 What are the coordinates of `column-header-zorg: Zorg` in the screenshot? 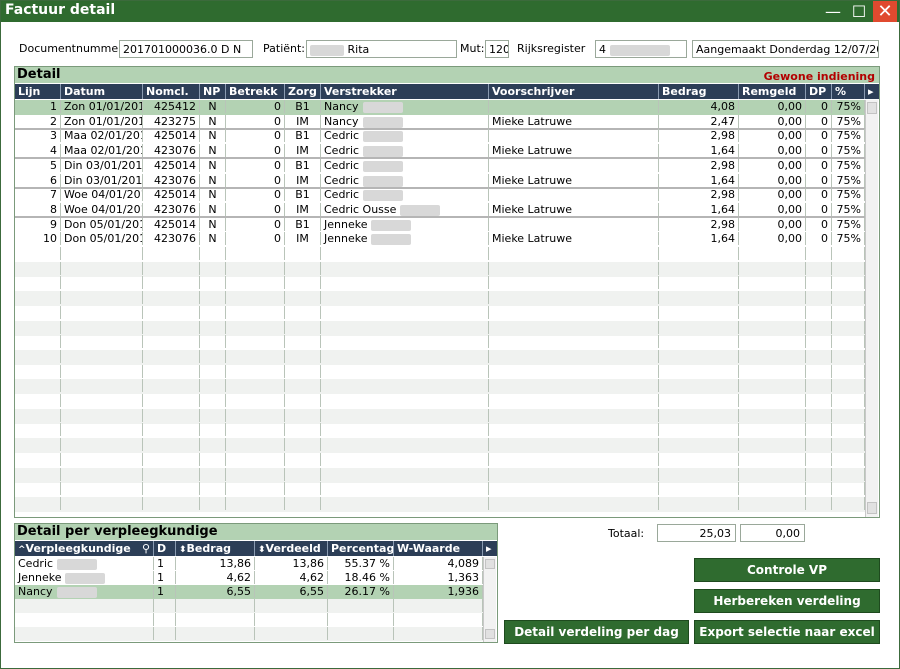 It's located at (303, 91).